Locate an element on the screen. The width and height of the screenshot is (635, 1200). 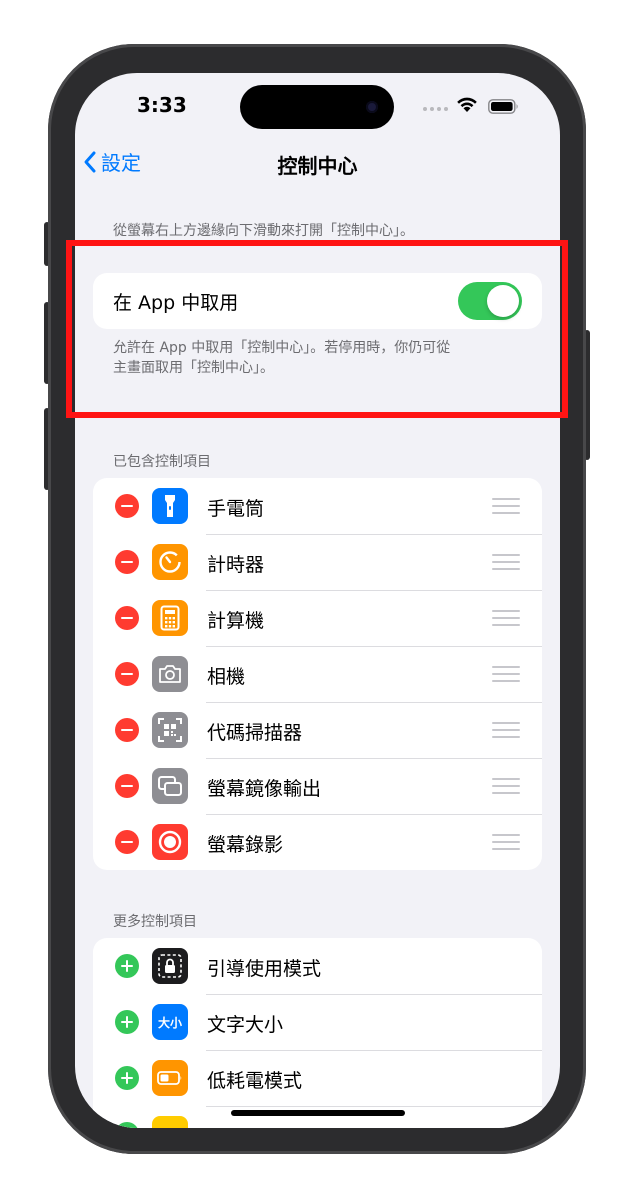
list-item-label: 相機 is located at coordinates (226, 677).